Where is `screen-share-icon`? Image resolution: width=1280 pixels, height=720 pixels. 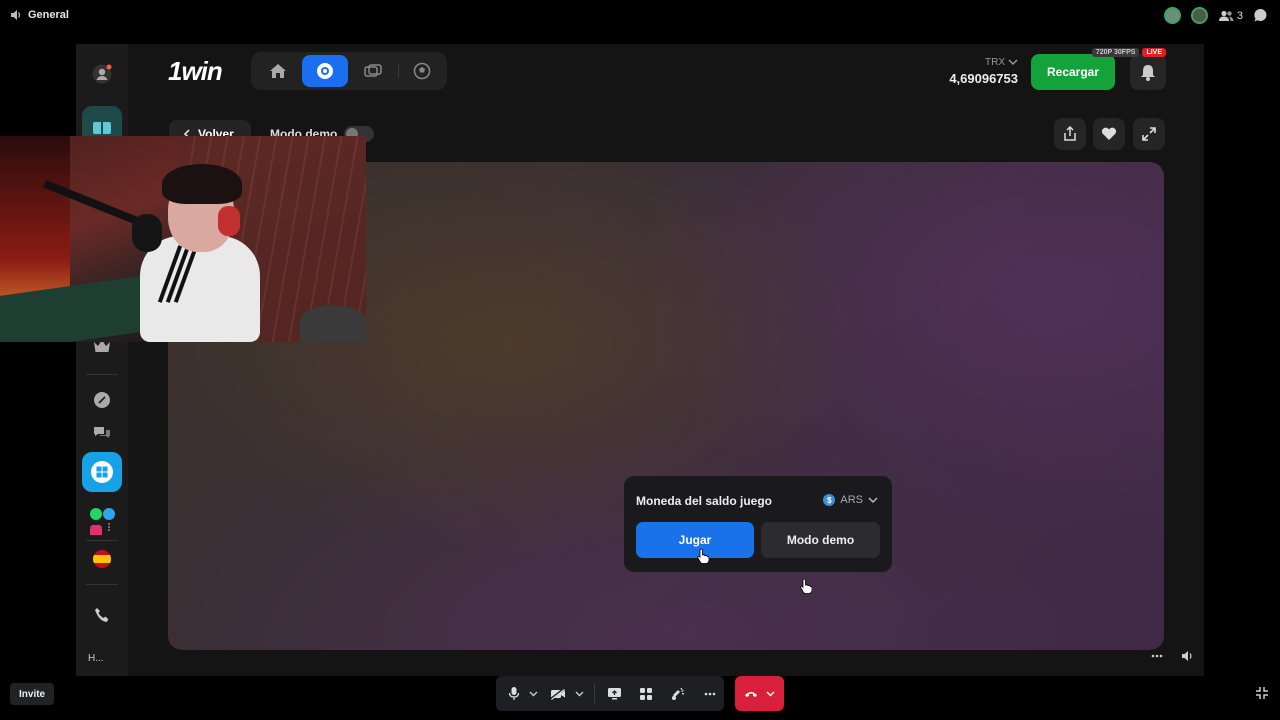 screen-share-icon is located at coordinates (614, 694).